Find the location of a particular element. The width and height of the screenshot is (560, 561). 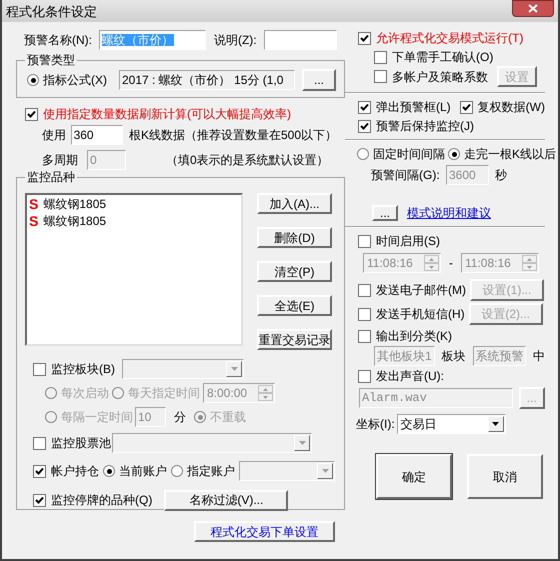

group-title: 监控品种 is located at coordinates (51, 177).